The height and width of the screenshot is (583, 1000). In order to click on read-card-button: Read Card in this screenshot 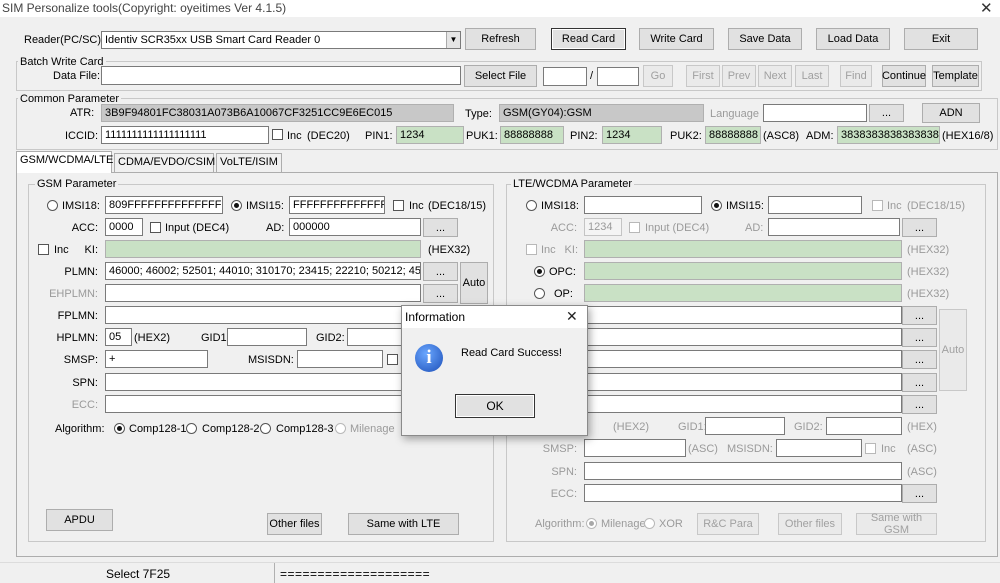, I will do `click(588, 39)`.